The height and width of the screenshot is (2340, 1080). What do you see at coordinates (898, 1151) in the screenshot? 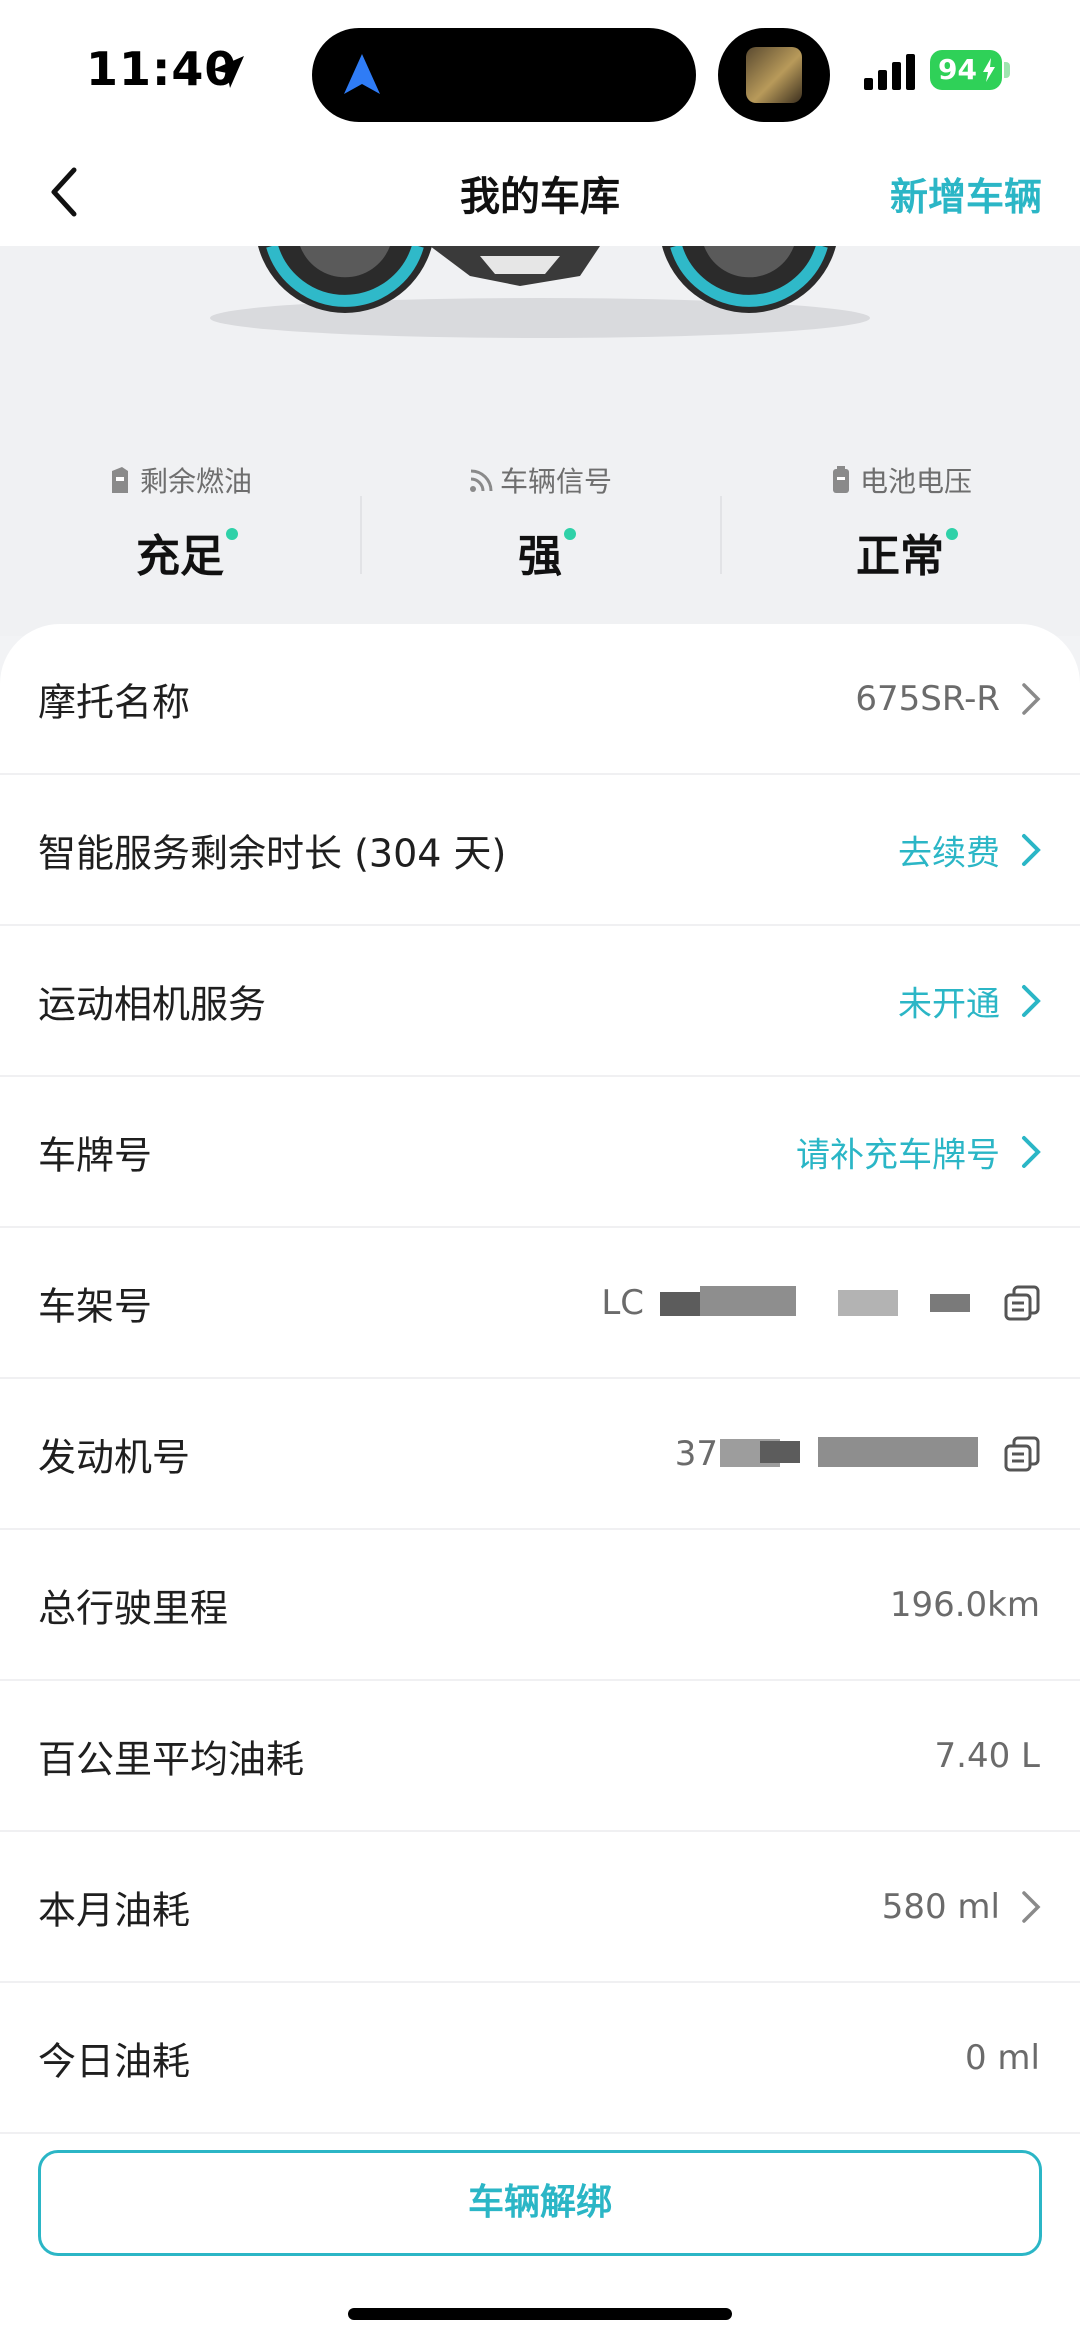
I see `add-plate-link: 请补充车牌号` at bounding box center [898, 1151].